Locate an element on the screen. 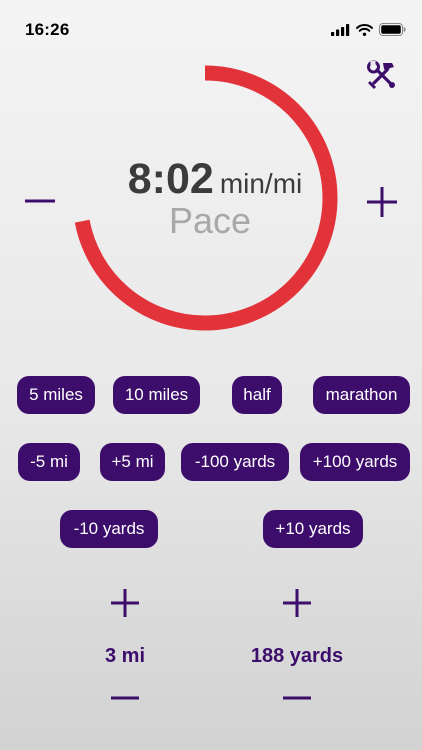 The image size is (422, 750). pace-increment-button is located at coordinates (382, 202).